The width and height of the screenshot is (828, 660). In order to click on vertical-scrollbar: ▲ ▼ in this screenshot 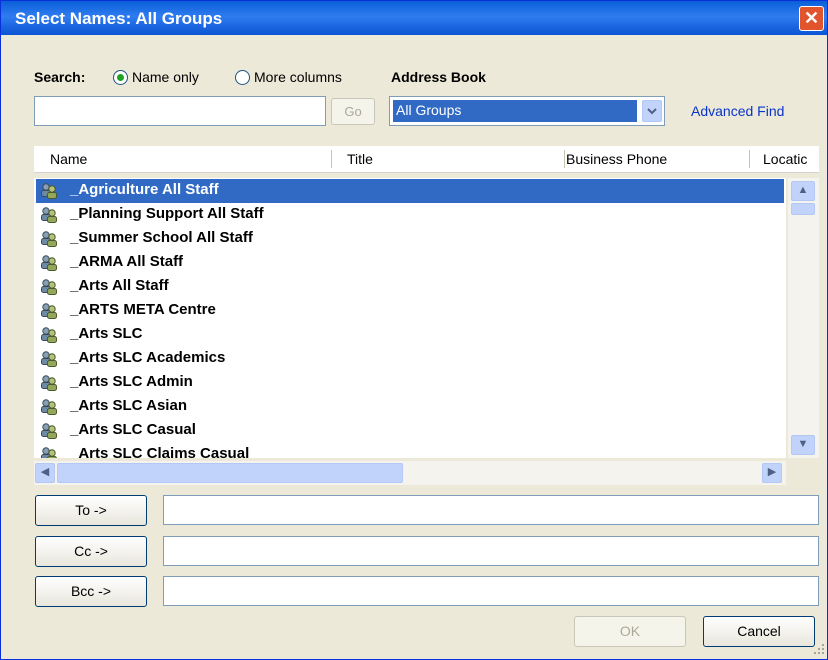, I will do `click(803, 318)`.